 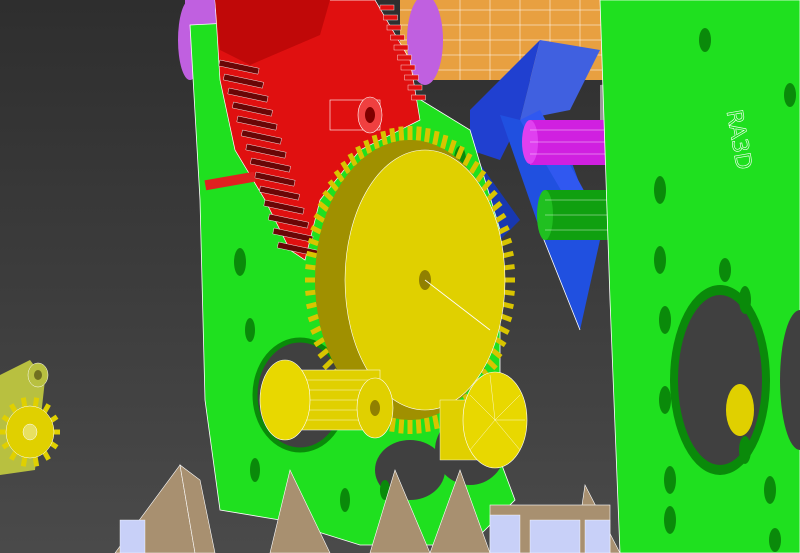 What do you see at coordinates (740, 410) in the screenshot?
I see `right-small-gear` at bounding box center [740, 410].